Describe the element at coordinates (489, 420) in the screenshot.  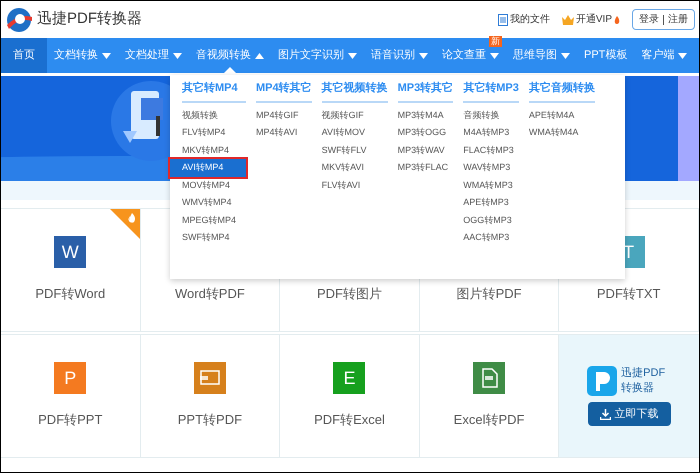
I see `tile-label: Excel转PDF` at that location.